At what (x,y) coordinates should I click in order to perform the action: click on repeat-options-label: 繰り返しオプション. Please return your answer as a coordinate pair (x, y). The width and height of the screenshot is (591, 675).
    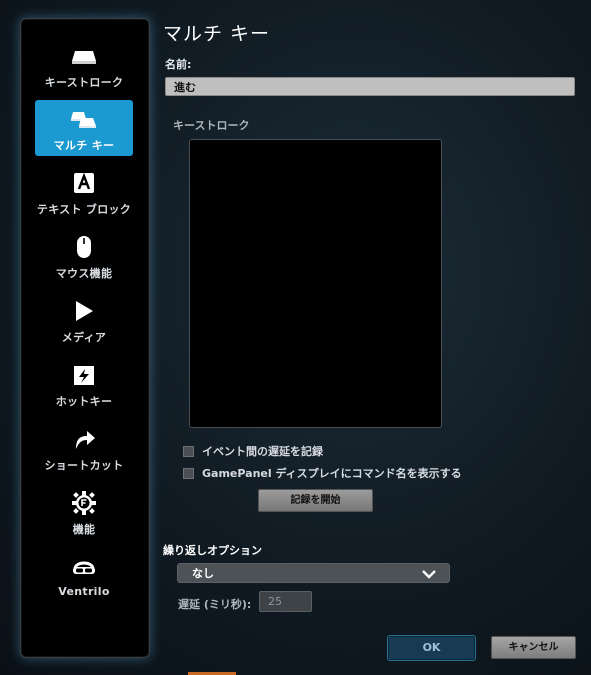
    Looking at the image, I should click on (212, 550).